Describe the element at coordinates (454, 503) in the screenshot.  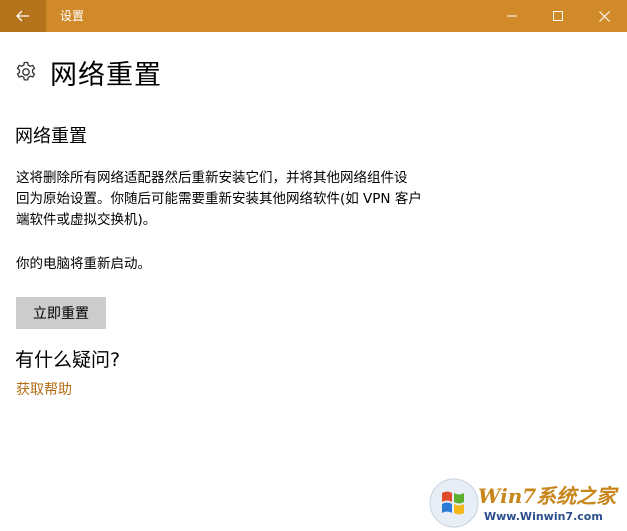
I see `windows-logo-icon` at that location.